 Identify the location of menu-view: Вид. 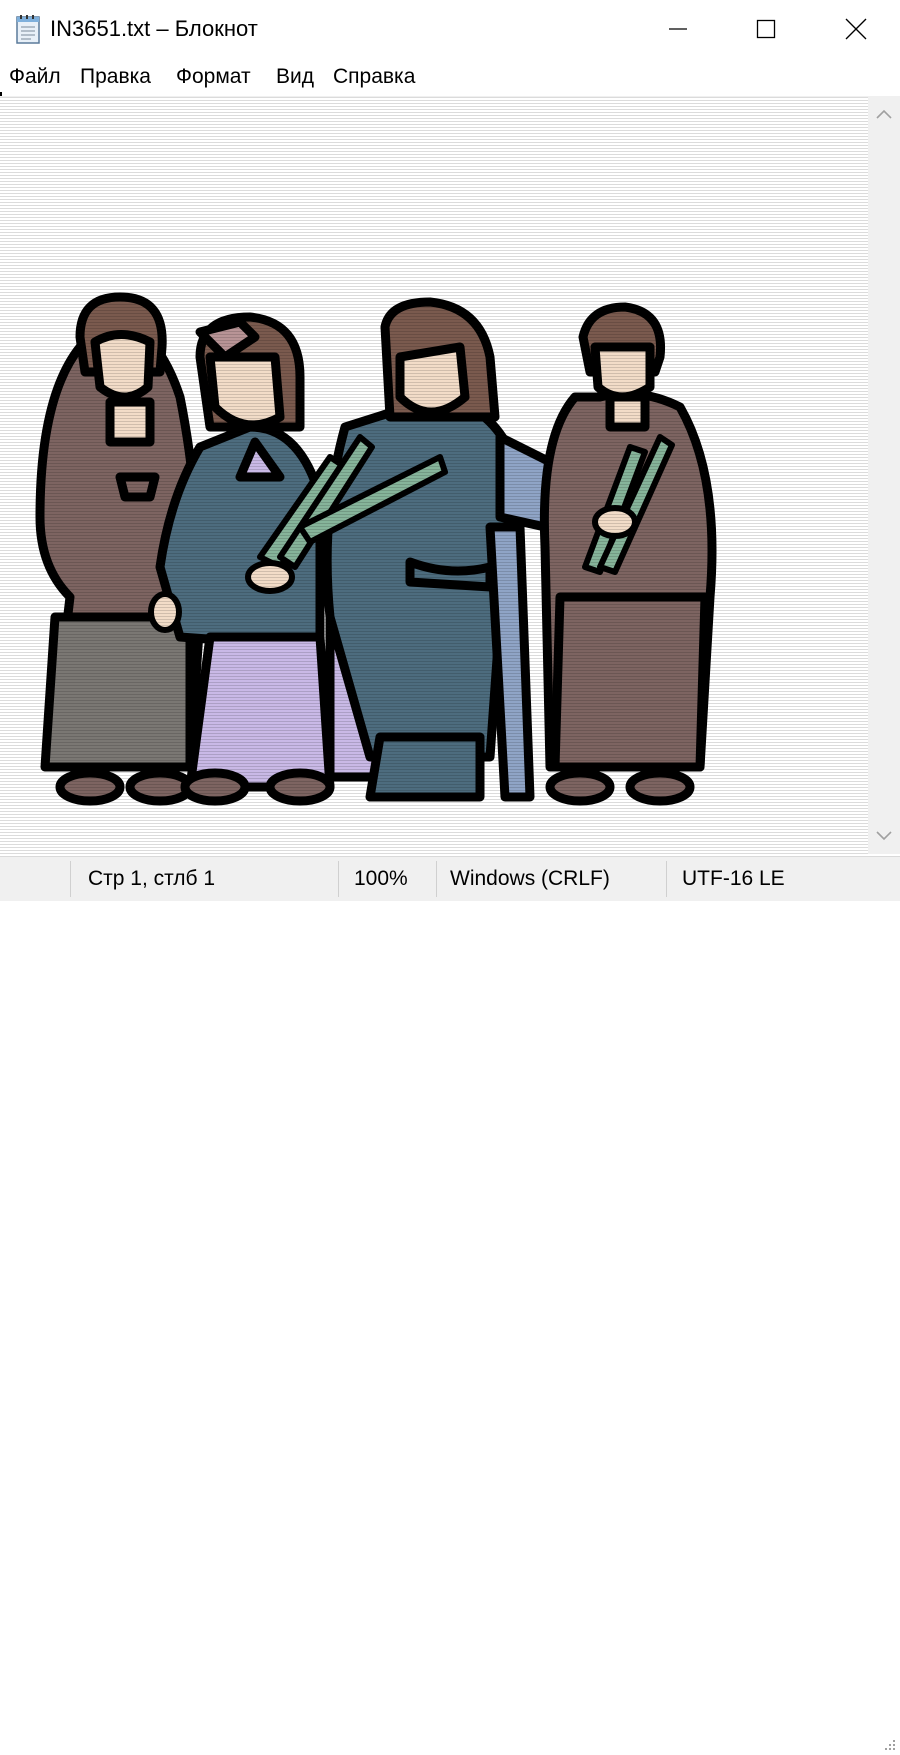
(295, 77).